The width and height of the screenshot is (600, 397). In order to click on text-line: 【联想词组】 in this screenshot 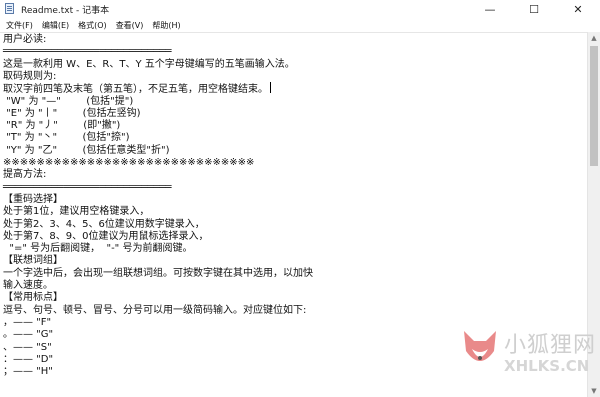, I will do `click(33, 261)`.